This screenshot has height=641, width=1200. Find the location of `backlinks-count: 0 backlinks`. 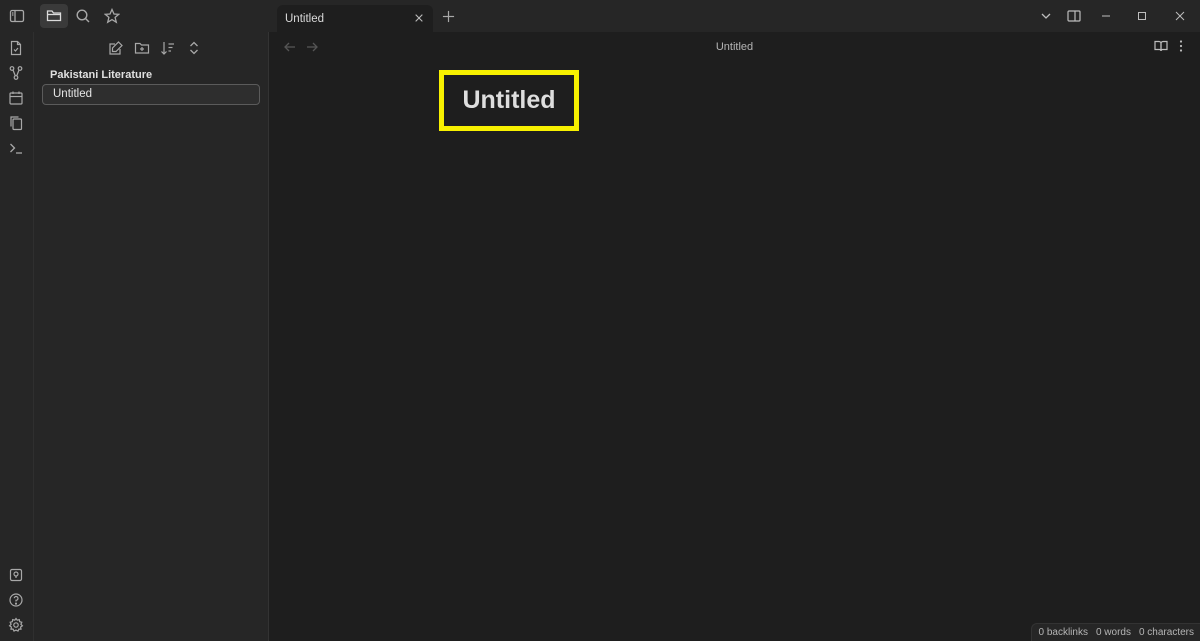

backlinks-count: 0 backlinks is located at coordinates (1062, 632).